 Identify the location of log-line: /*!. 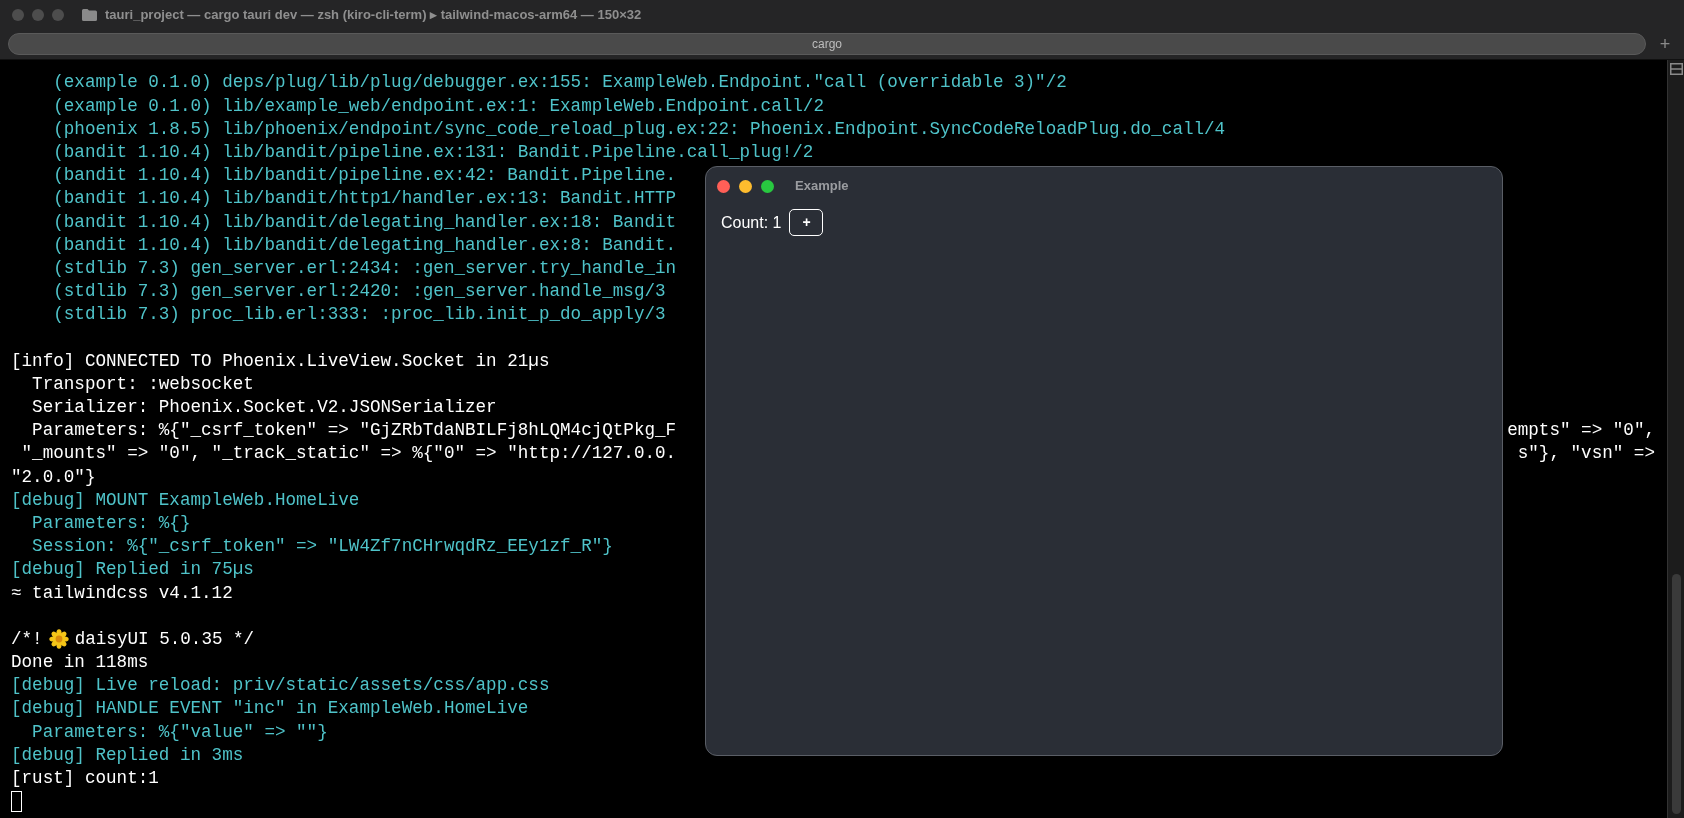
(27, 639).